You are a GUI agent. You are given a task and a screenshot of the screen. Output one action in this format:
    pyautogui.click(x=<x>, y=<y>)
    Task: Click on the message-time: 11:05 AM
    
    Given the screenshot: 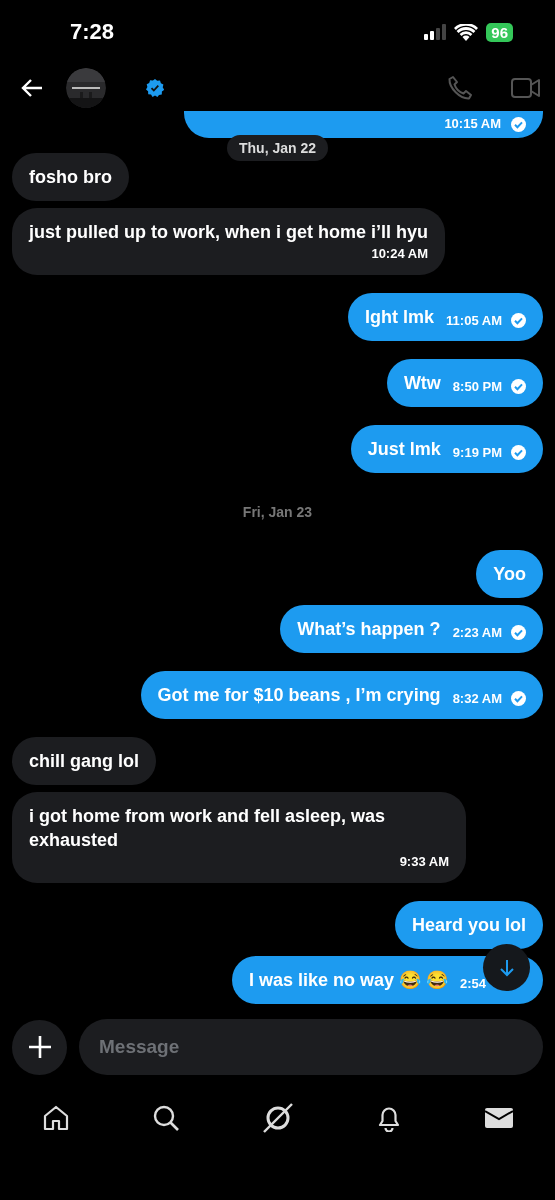 What is the action you would take?
    pyautogui.click(x=474, y=320)
    